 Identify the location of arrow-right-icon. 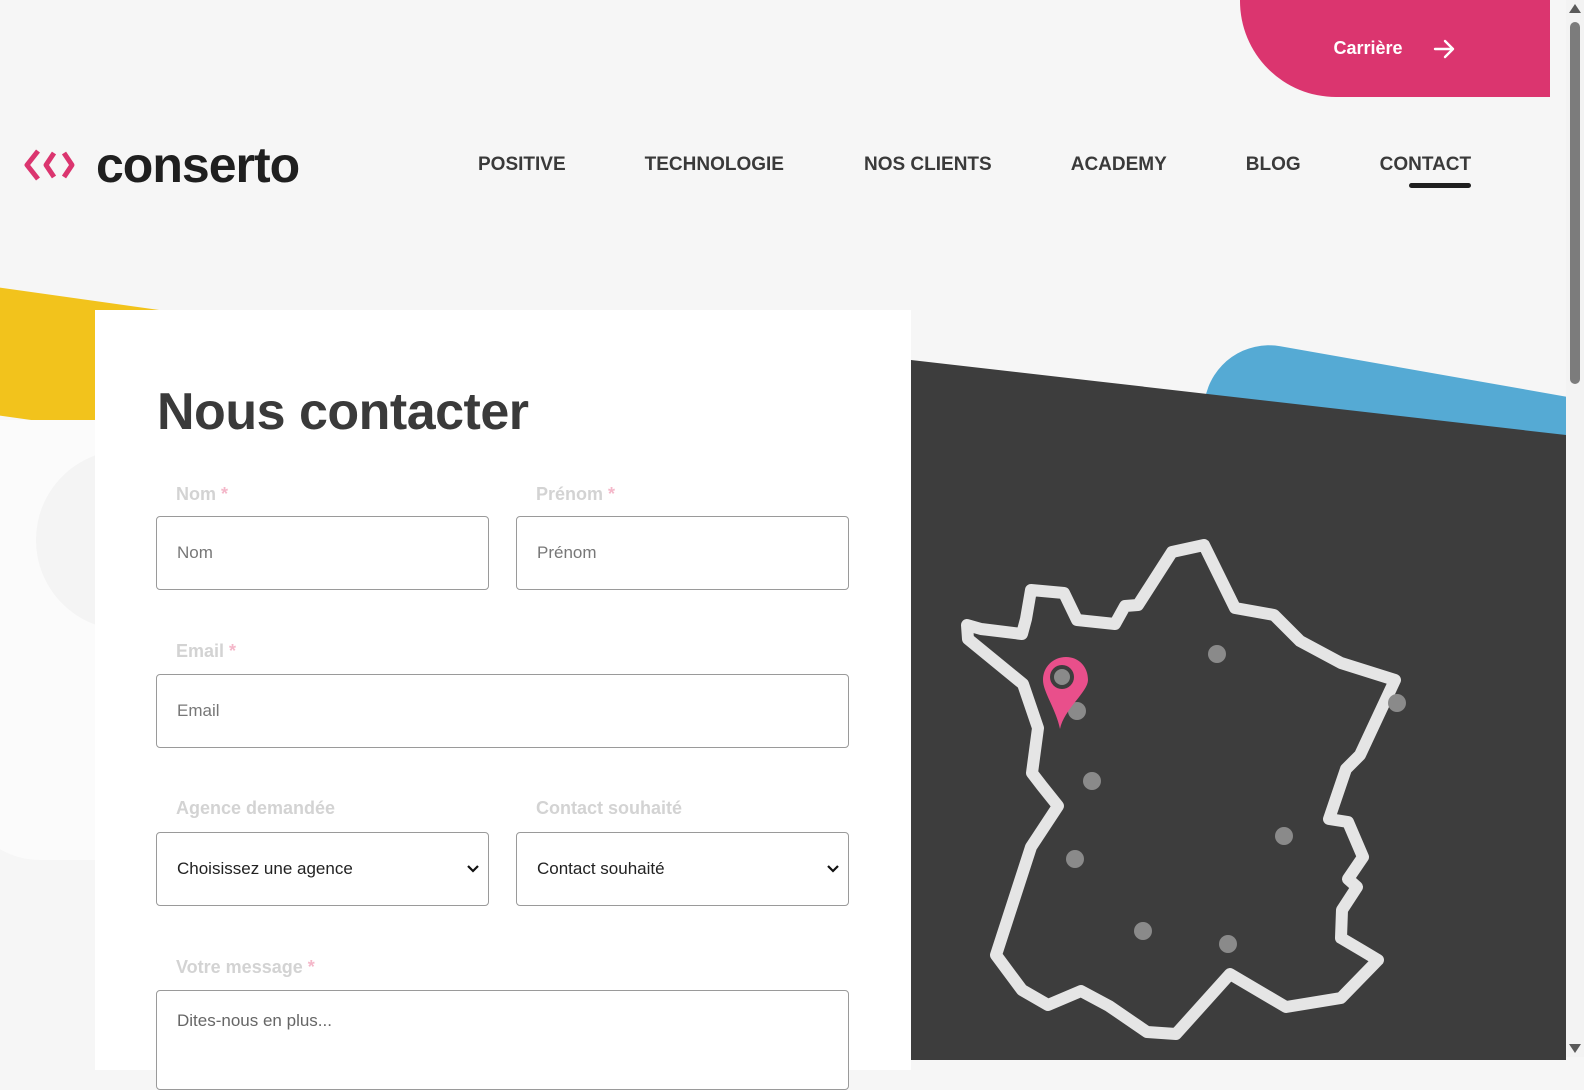
(1443, 48).